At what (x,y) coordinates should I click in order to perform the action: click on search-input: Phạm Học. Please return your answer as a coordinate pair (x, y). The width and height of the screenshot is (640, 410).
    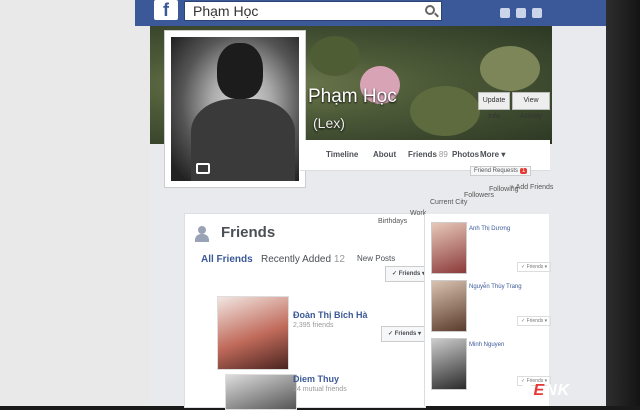
    Looking at the image, I should click on (313, 11).